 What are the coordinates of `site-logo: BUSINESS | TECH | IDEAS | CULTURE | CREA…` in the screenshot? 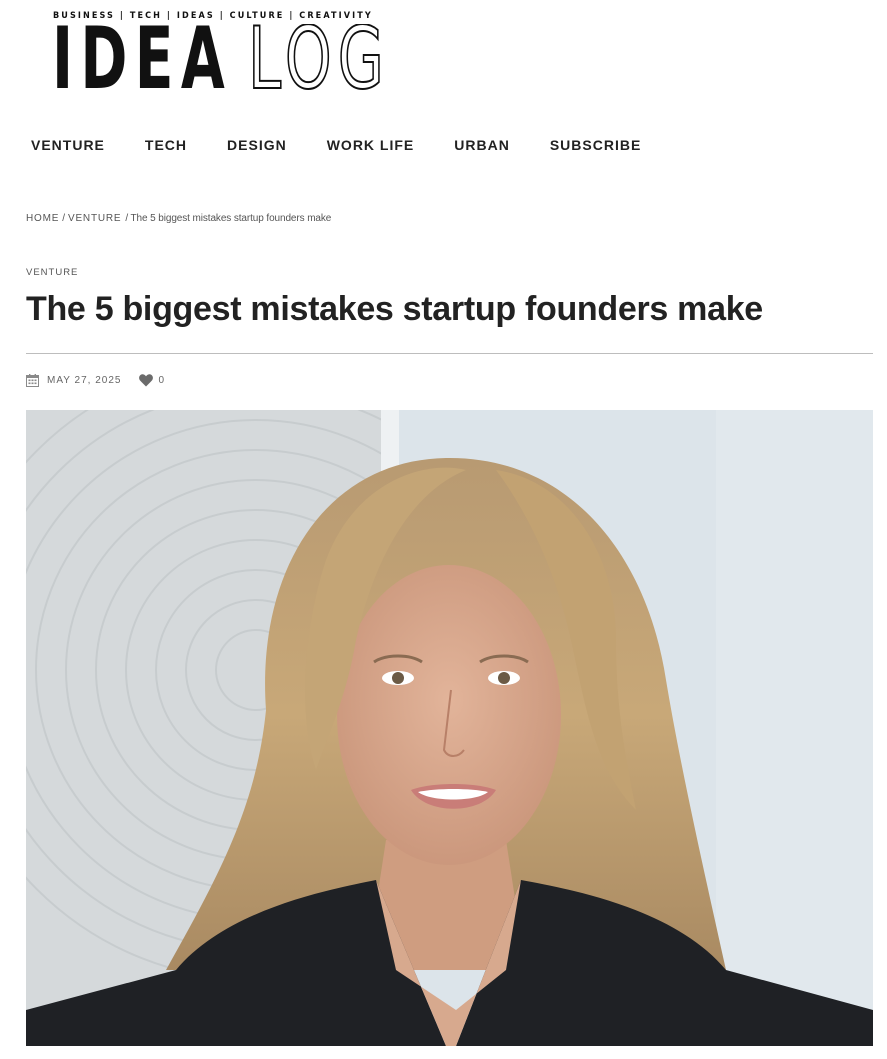 It's located at (222, 51).